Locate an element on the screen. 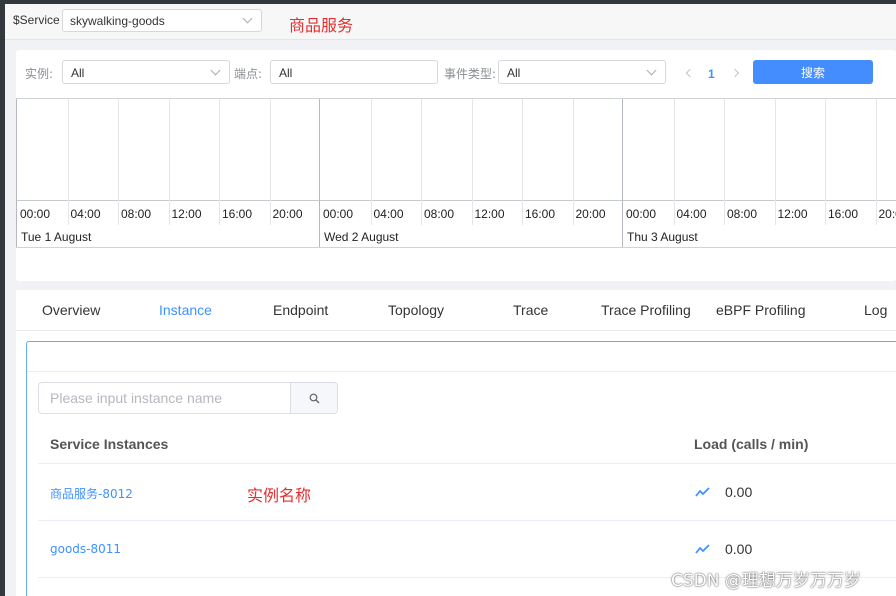  service-select-value: skywalking-goods is located at coordinates (117, 21).